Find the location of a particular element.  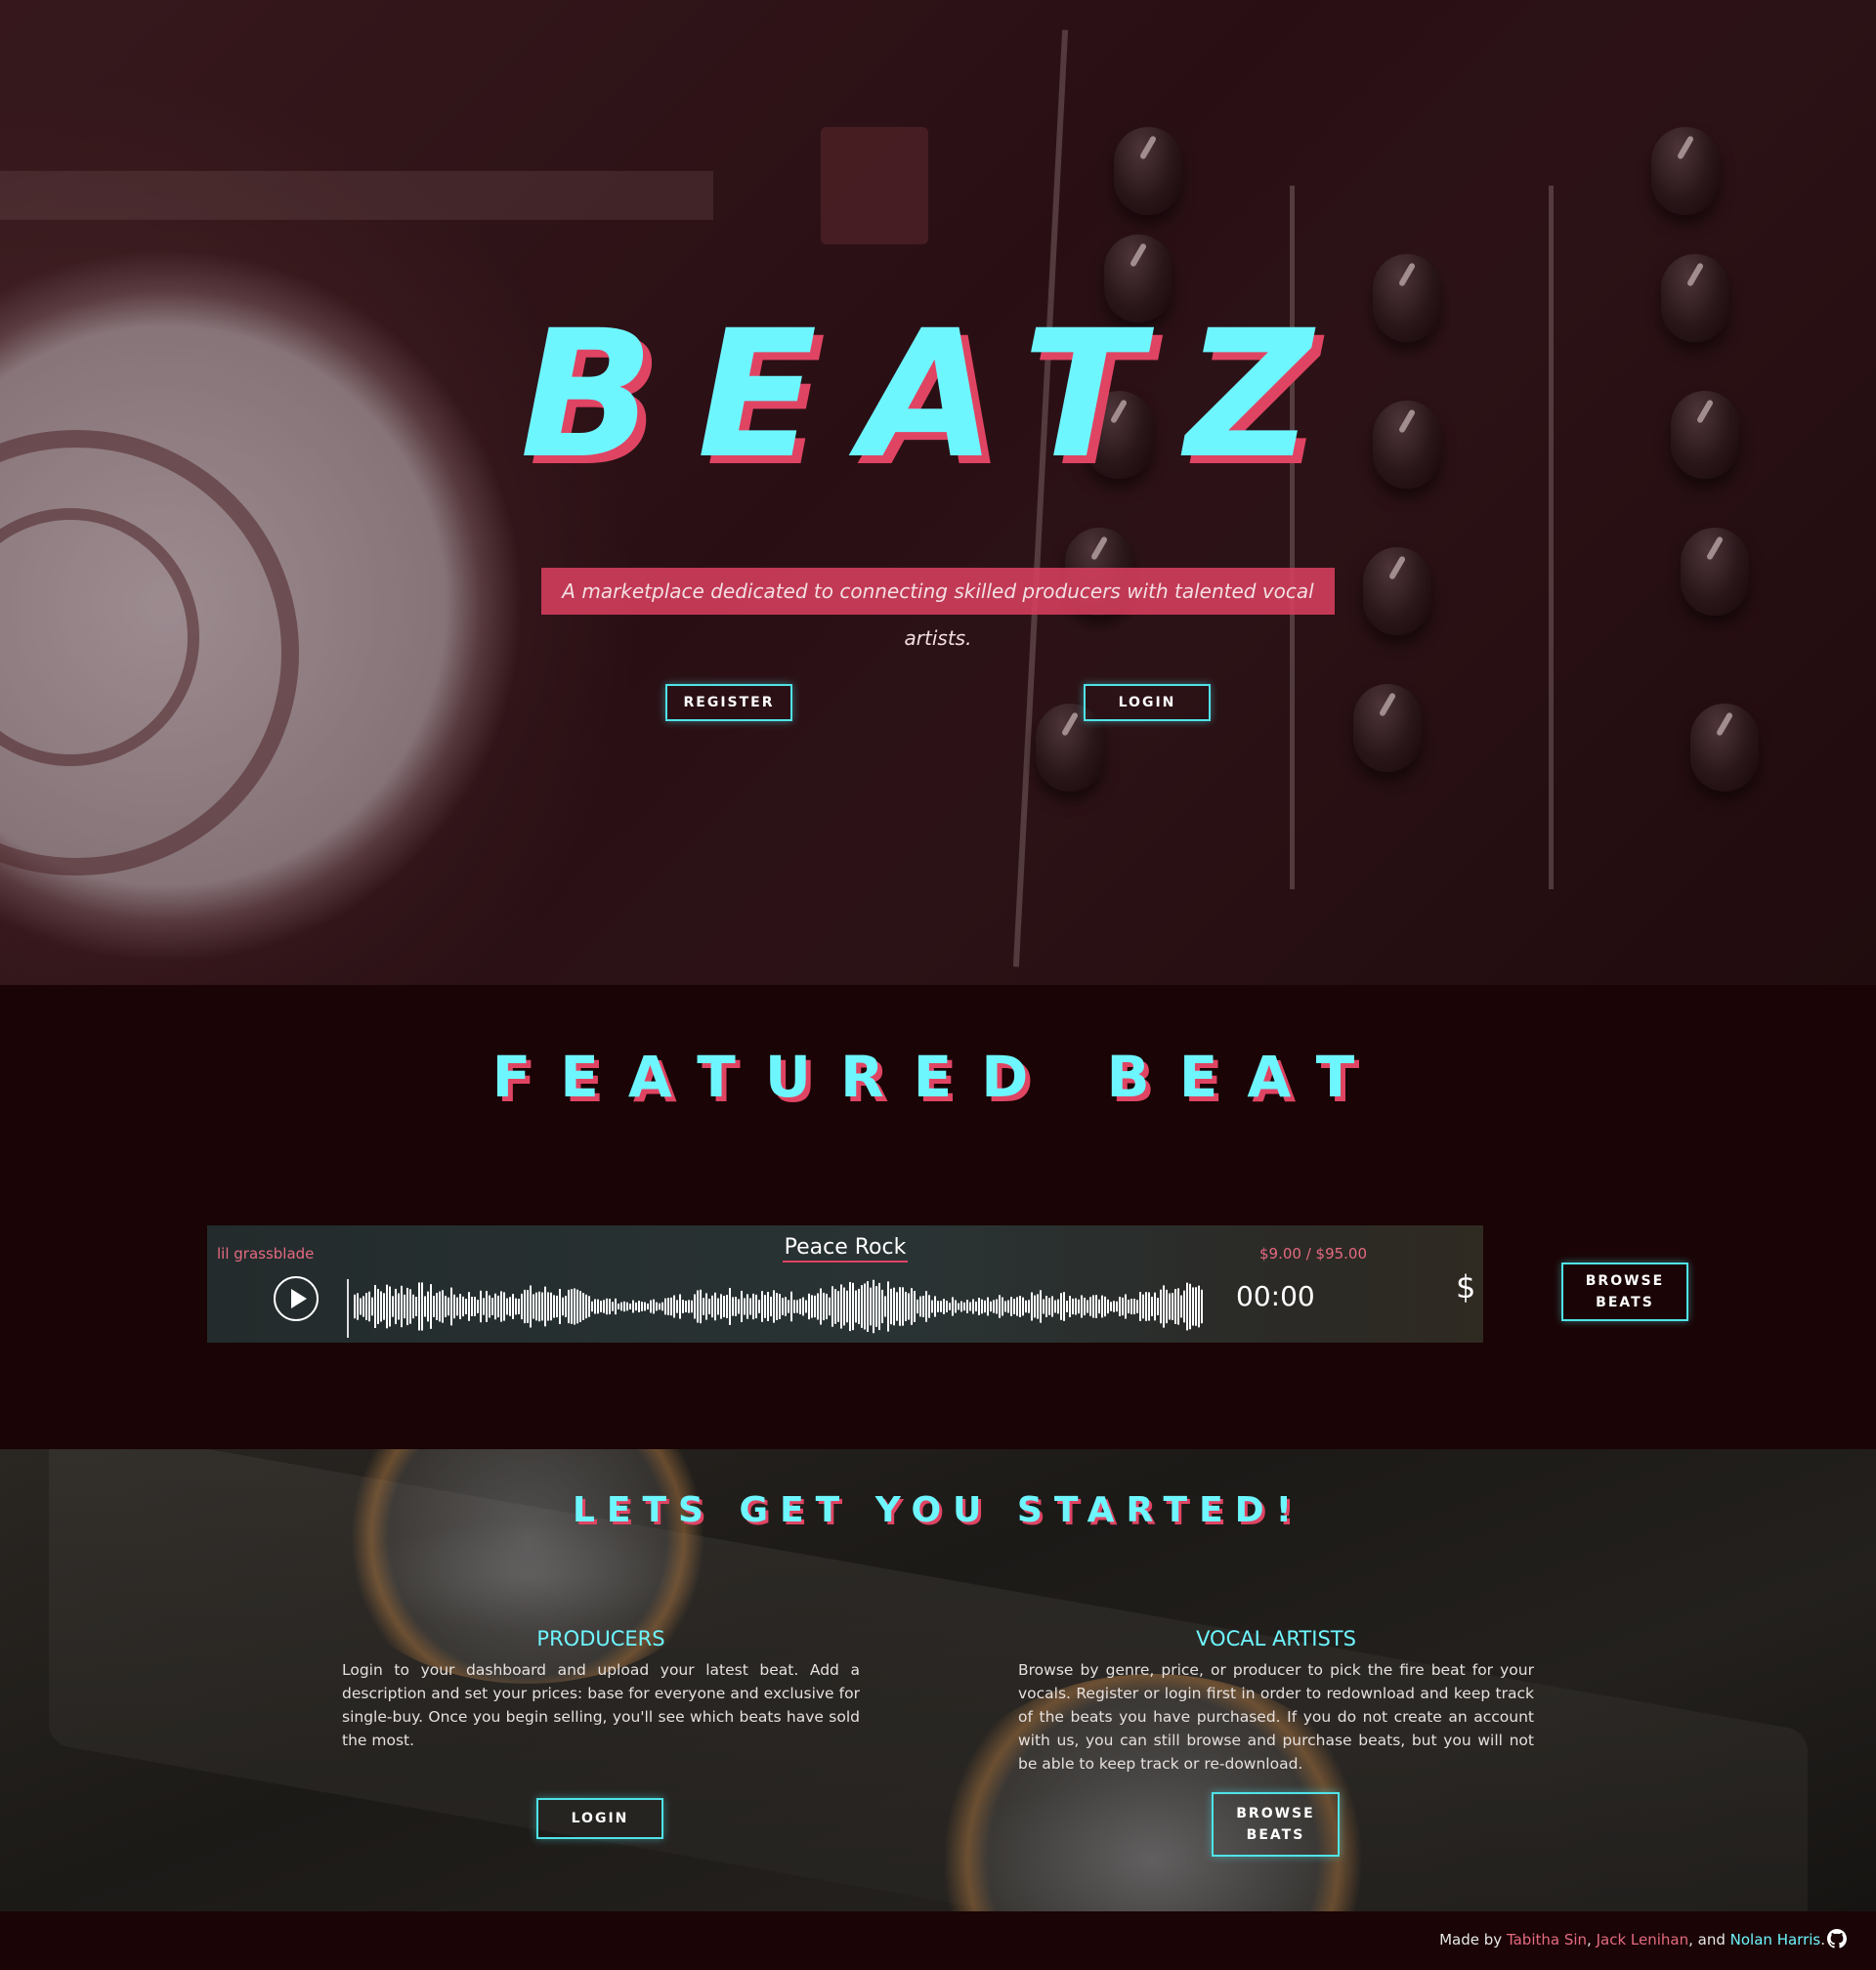

producers-heading: PRODUCERS is located at coordinates (600, 1638).